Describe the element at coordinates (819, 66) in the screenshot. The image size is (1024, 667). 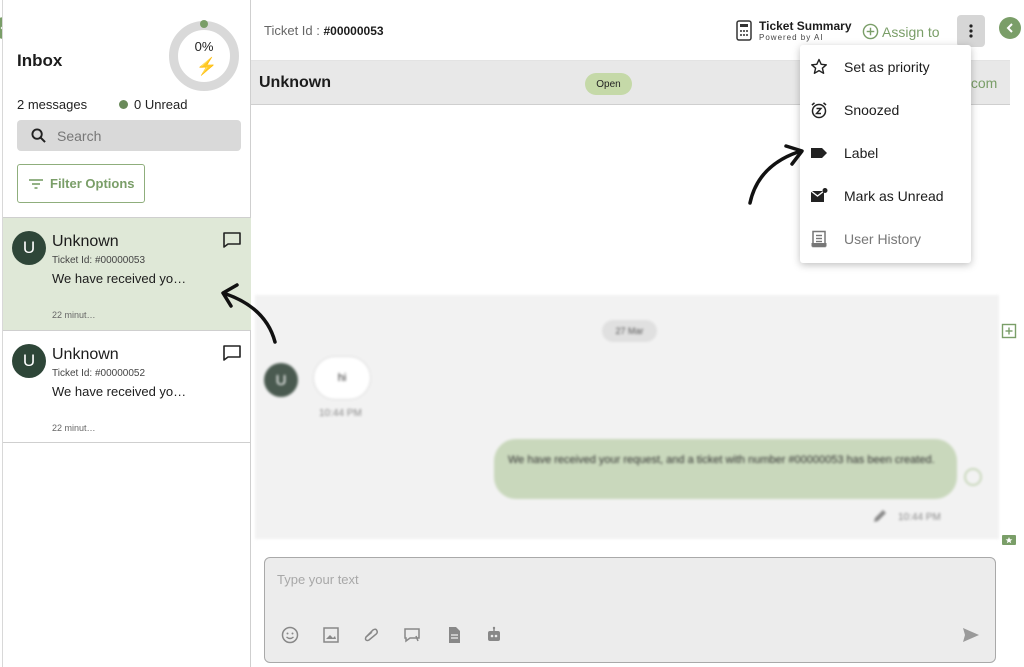
I see `star-outline-icon` at that location.